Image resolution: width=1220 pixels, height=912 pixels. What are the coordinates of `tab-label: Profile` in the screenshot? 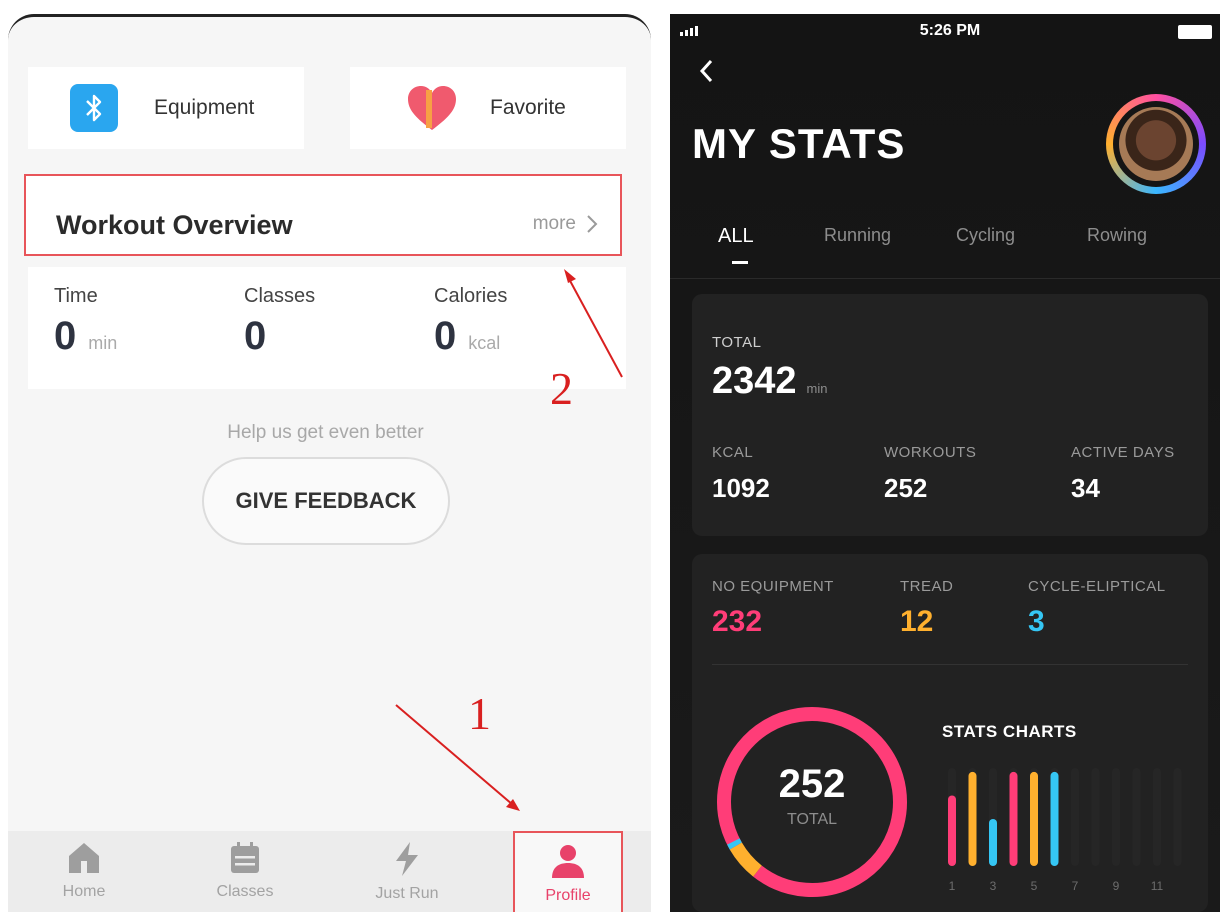 It's located at (568, 895).